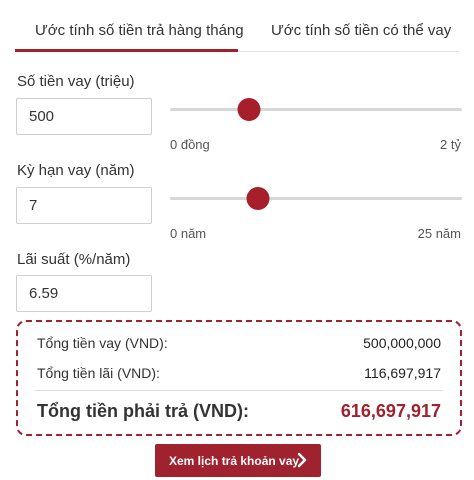  What do you see at coordinates (102, 343) in the screenshot?
I see `total-loan-label: Tổng tiền vay (VND):` at bounding box center [102, 343].